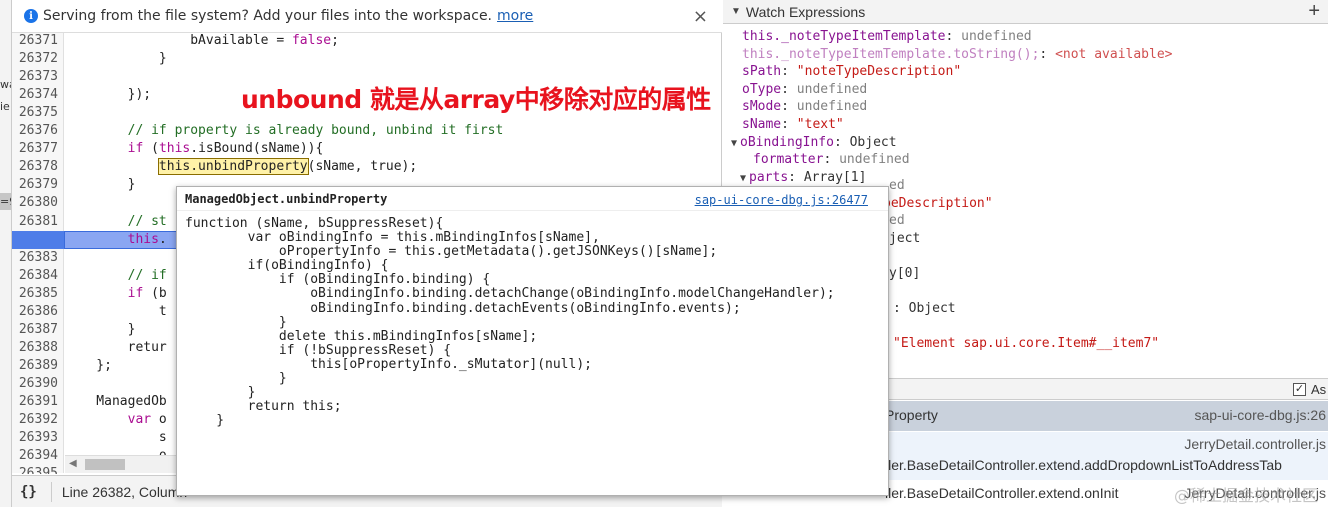 Image resolution: width=1328 pixels, height=507 pixels. I want to click on line-number: 26391, so click(36, 401).